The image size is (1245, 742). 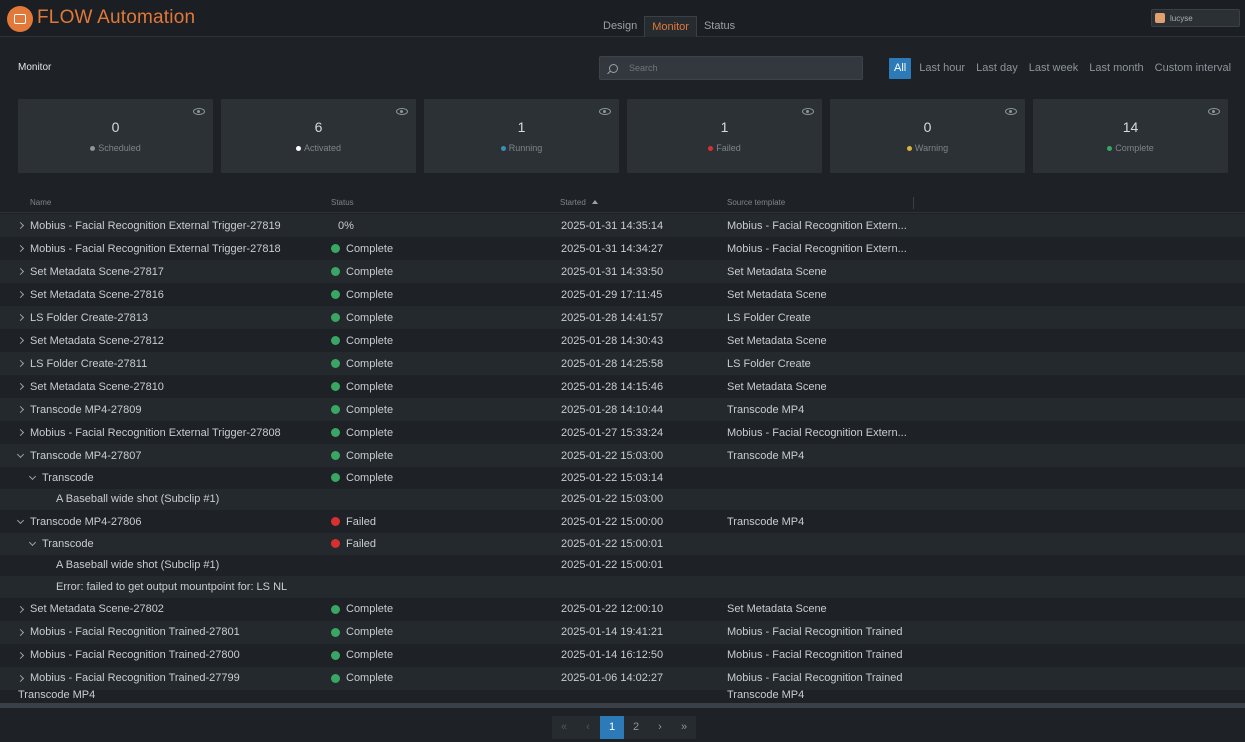 What do you see at coordinates (622, 478) in the screenshot?
I see `table-subrow: Transcode Complete 2025-01-22 15:03:14` at bounding box center [622, 478].